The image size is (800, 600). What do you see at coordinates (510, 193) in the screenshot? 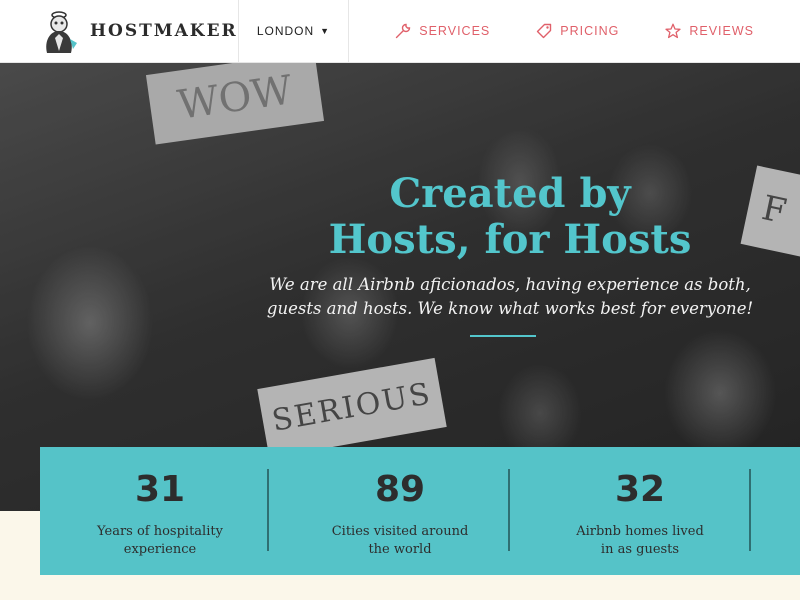
I see `hero-title-line-1: Created by` at bounding box center [510, 193].